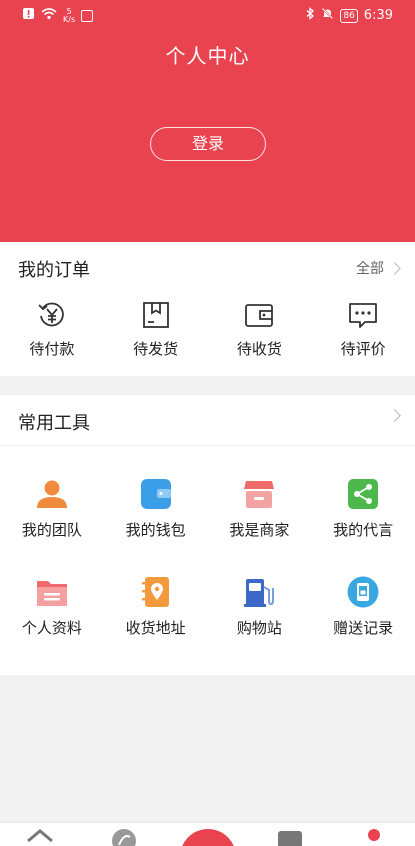 The width and height of the screenshot is (415, 846). I want to click on login-button: 登录, so click(208, 144).